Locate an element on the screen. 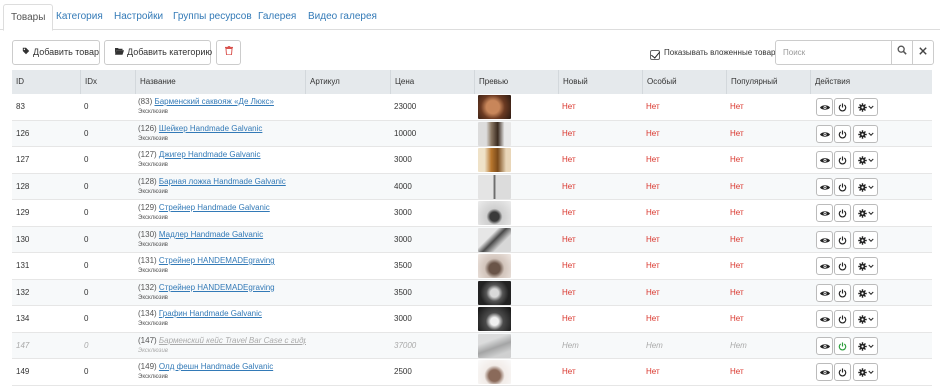  cell-special: Нет is located at coordinates (654, 345).